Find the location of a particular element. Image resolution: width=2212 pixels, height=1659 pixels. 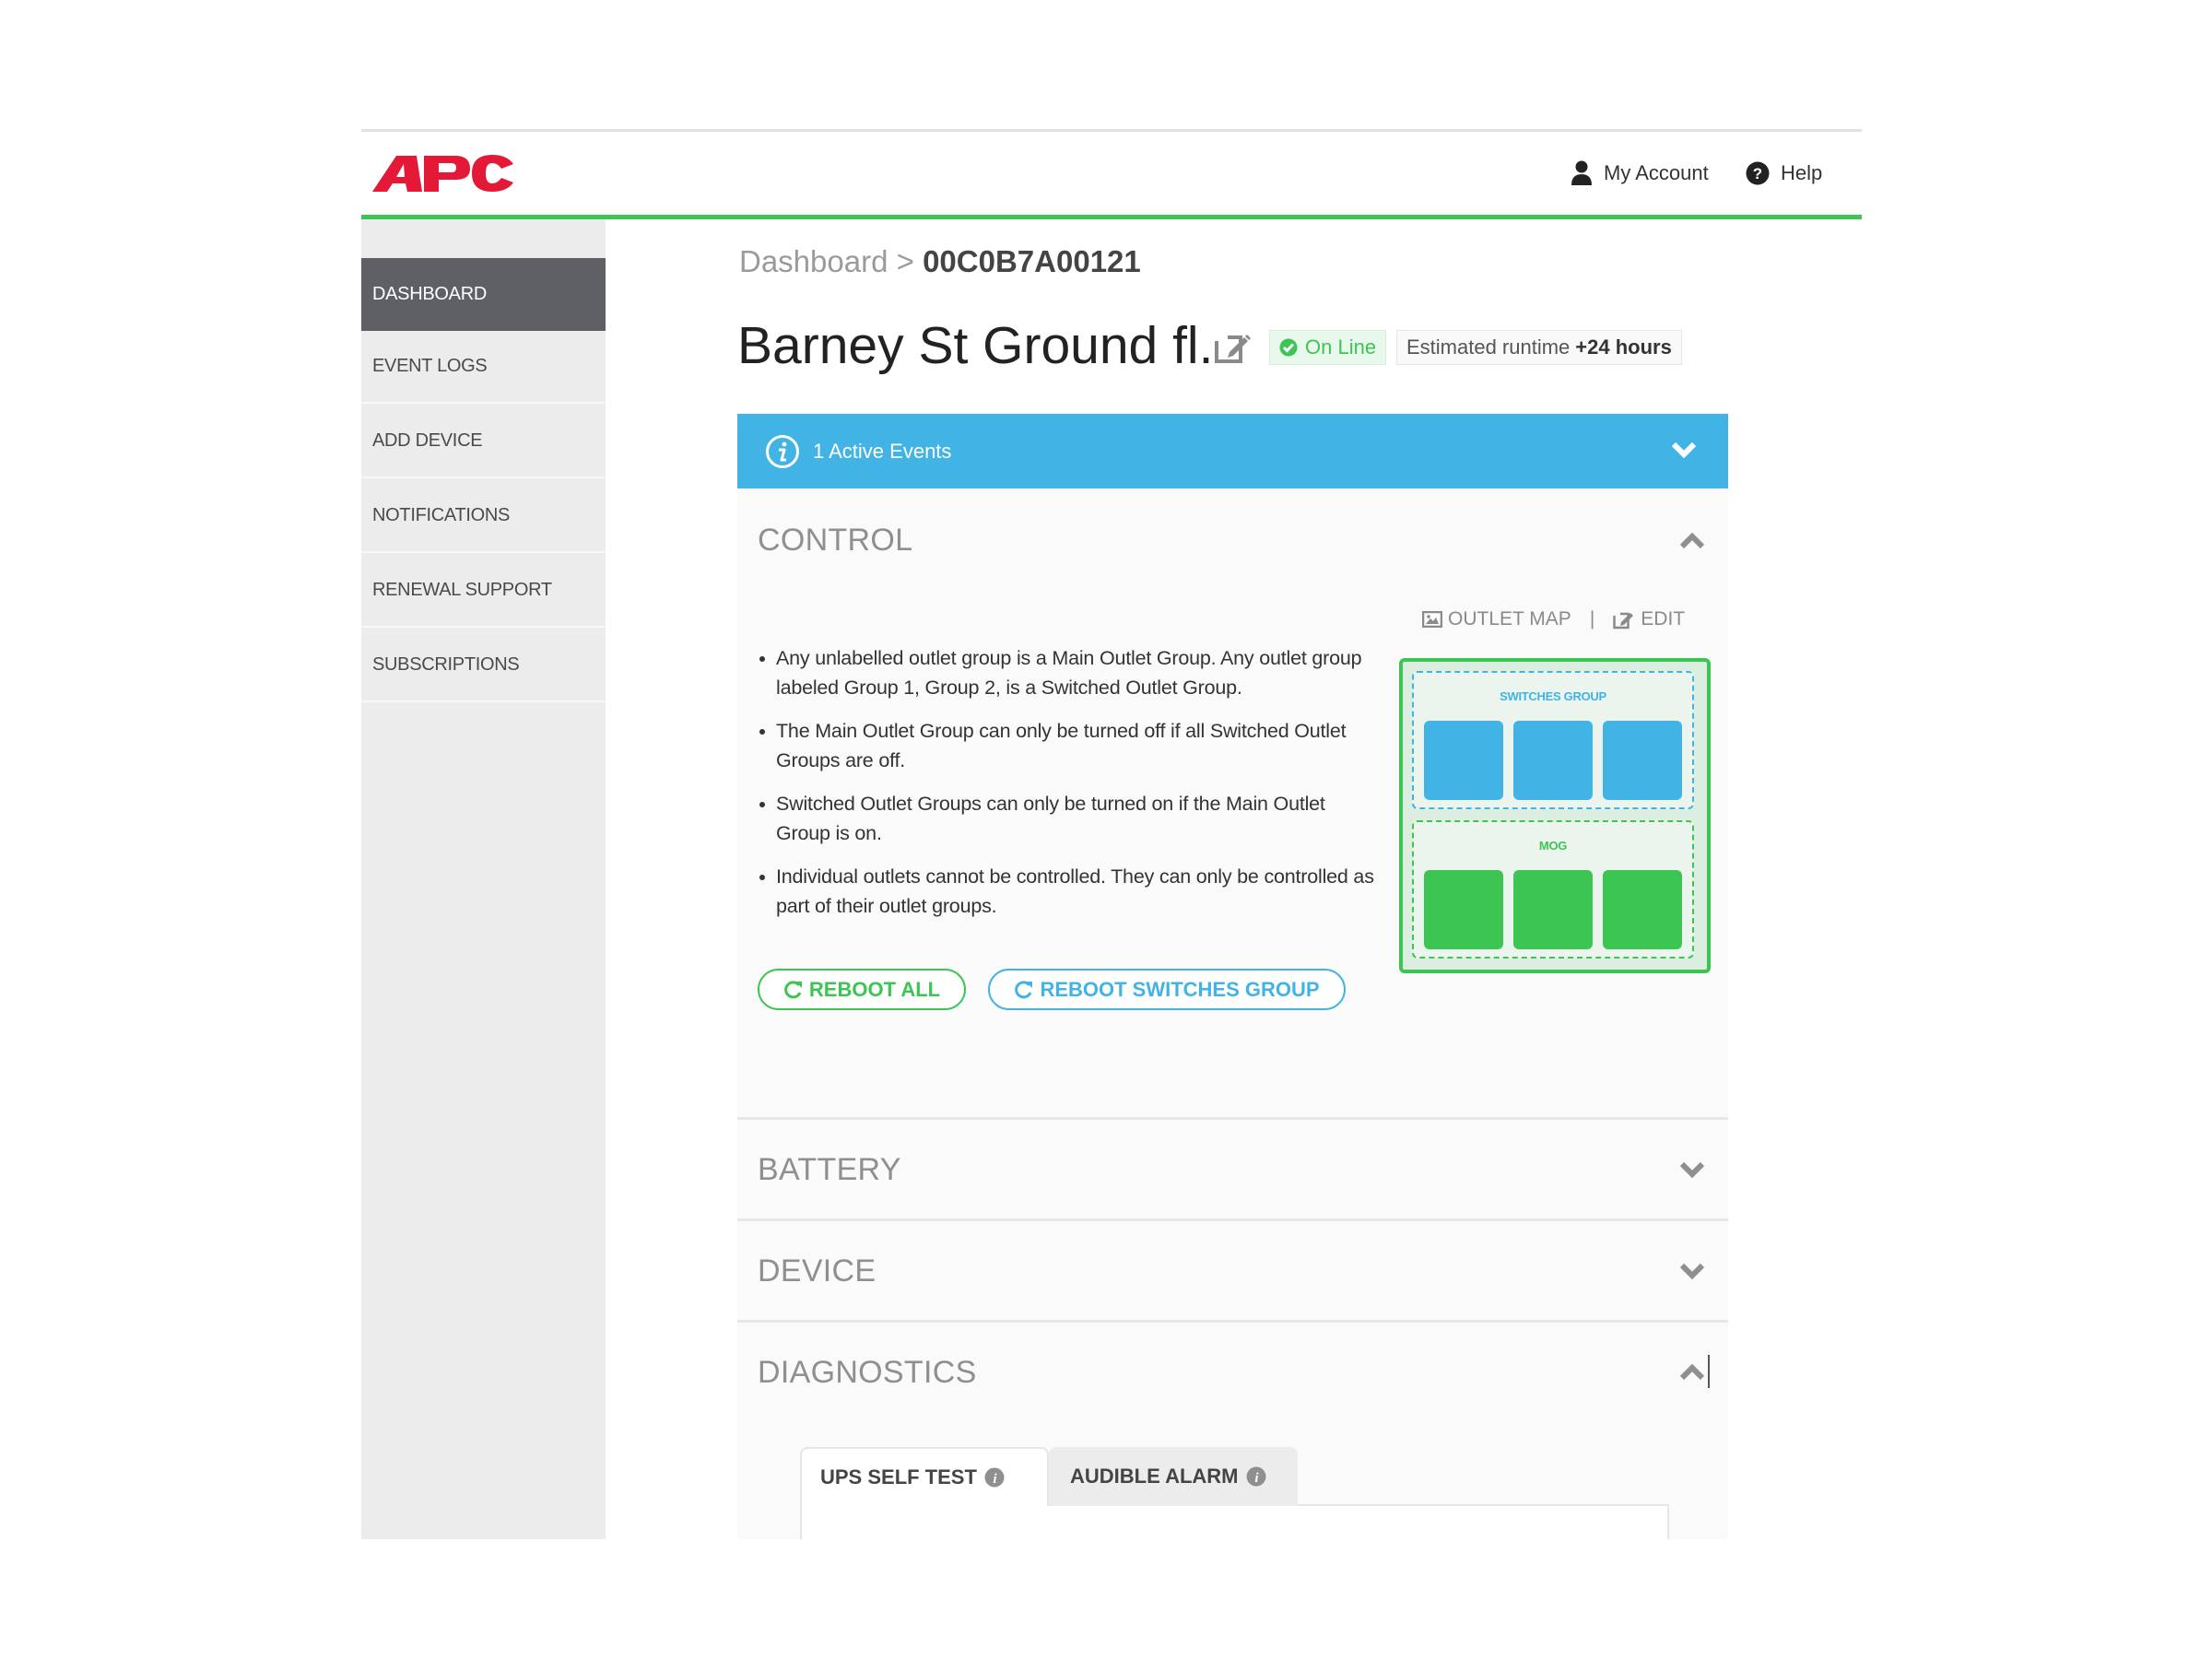

active-events-label: 1 Active Events is located at coordinates (882, 451).